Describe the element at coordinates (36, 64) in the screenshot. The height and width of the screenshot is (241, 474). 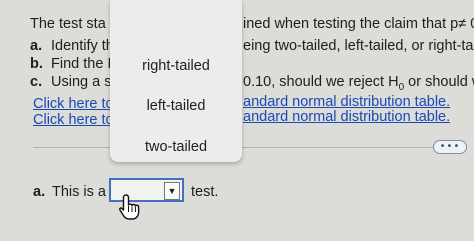
I see `part-b-label: b.` at that location.